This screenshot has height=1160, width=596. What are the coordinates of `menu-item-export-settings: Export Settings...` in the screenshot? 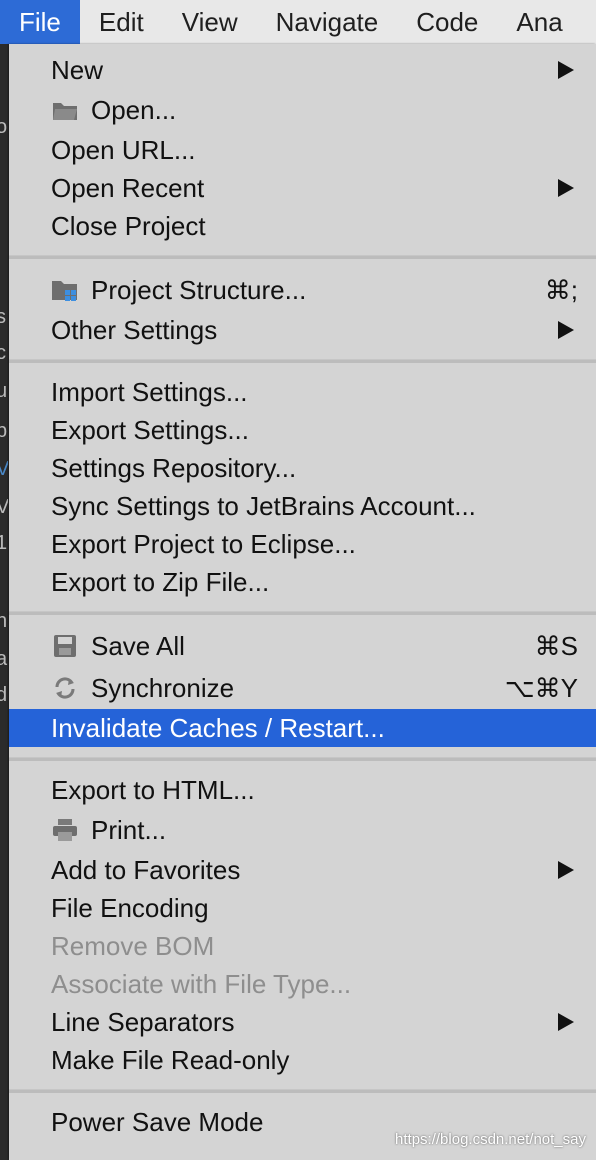 It's located at (302, 430).